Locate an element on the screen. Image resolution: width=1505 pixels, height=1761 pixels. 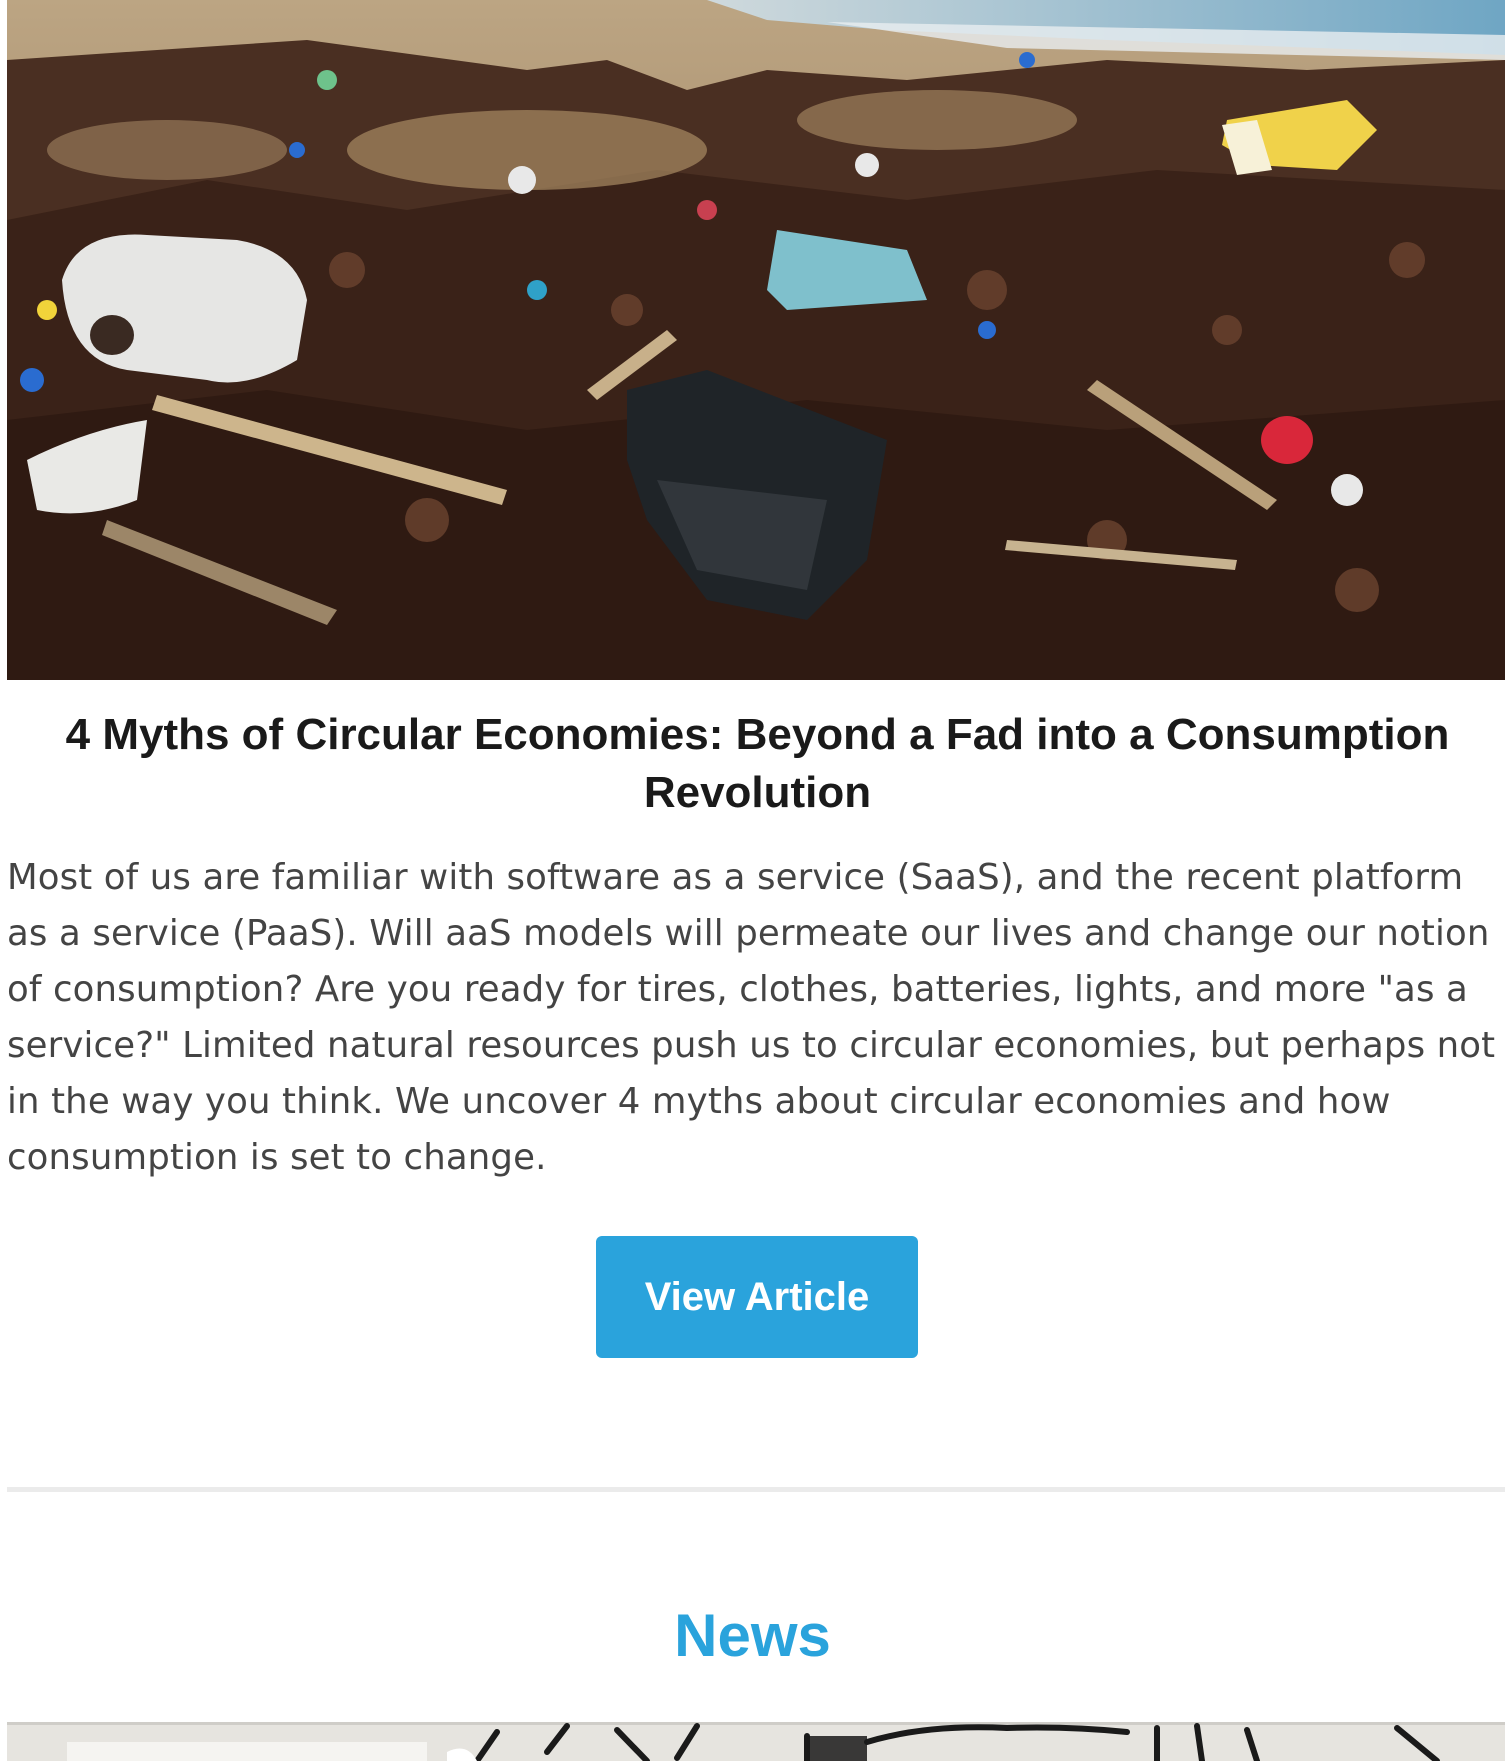
section-divider is located at coordinates (756, 1489).